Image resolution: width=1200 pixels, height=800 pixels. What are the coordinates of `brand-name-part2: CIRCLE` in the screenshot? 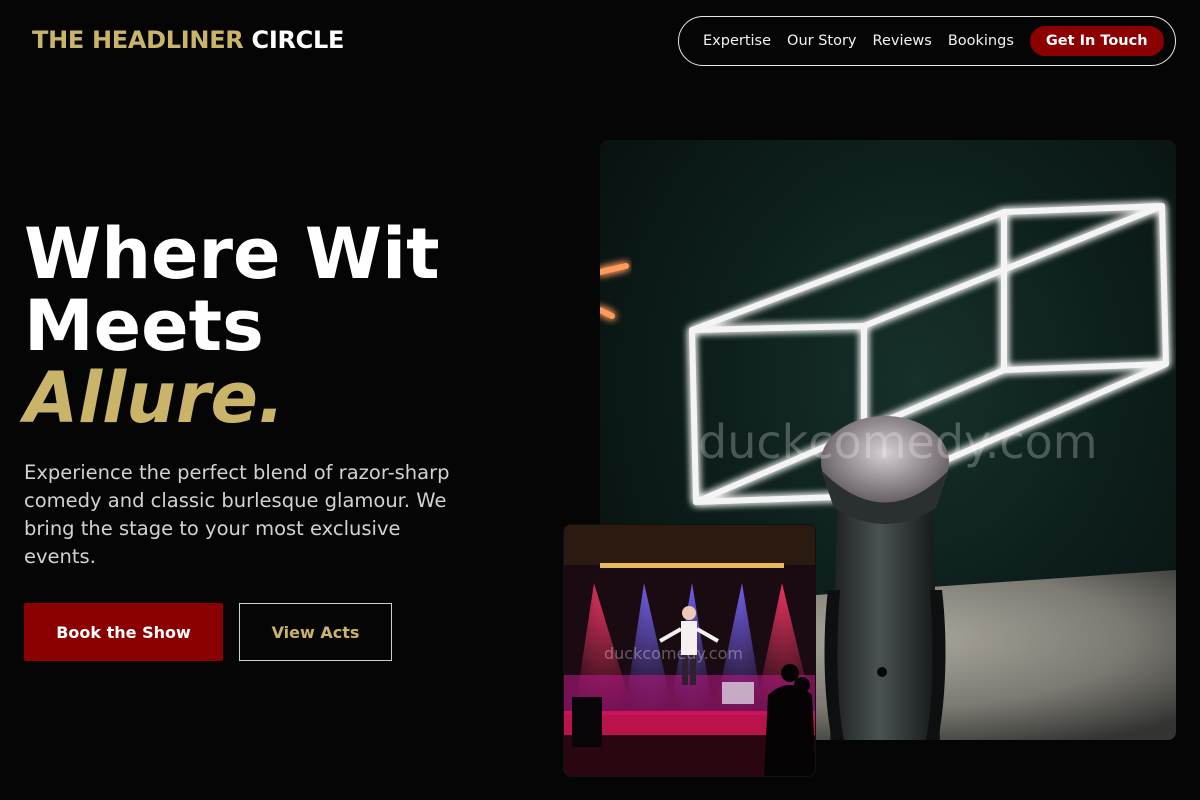 It's located at (298, 40).